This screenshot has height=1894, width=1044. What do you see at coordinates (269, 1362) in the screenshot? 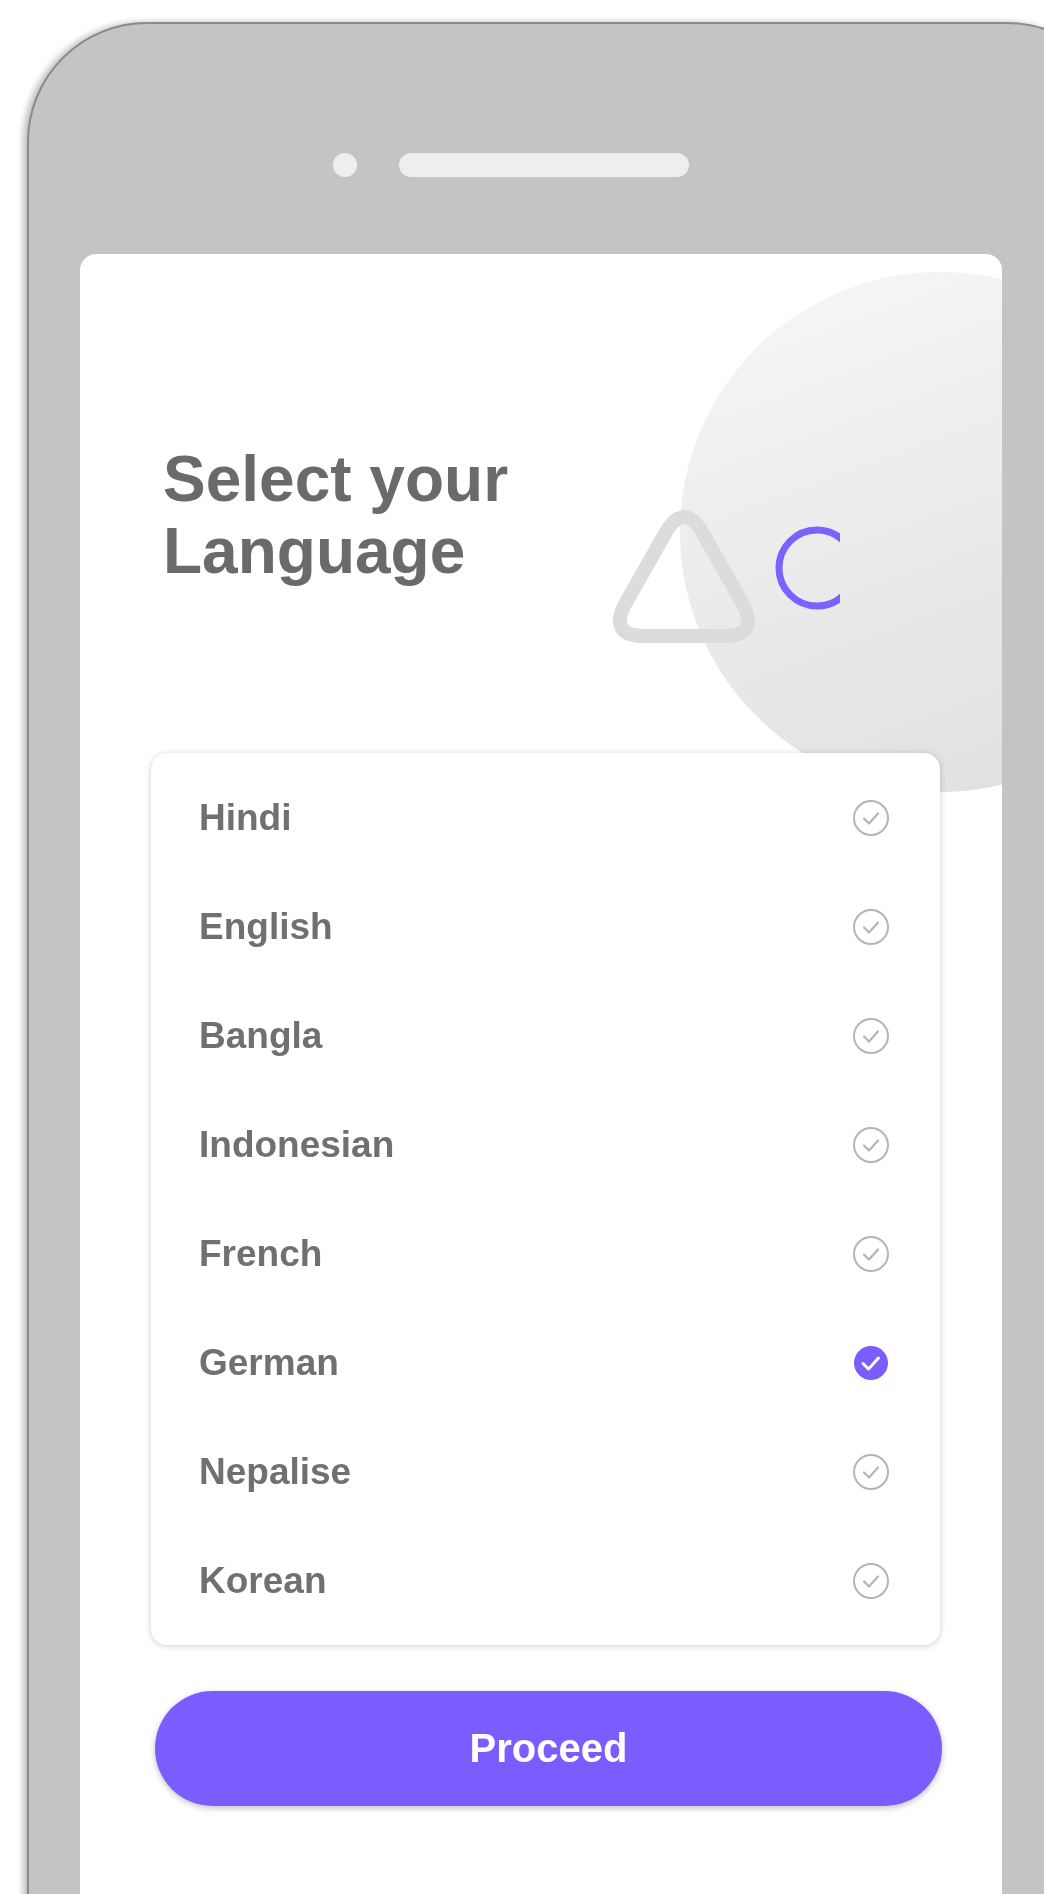
I see `language-option: German` at bounding box center [269, 1362].